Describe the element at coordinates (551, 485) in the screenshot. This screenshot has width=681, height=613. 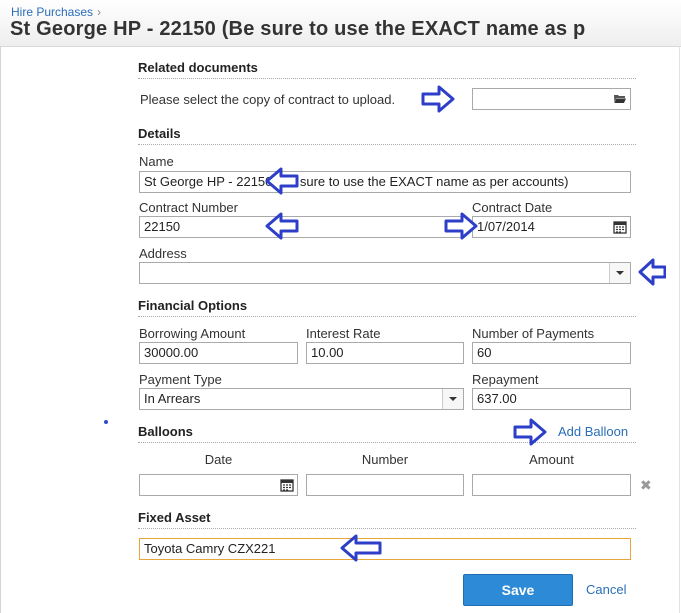
I see `balloon-amount-field` at that location.